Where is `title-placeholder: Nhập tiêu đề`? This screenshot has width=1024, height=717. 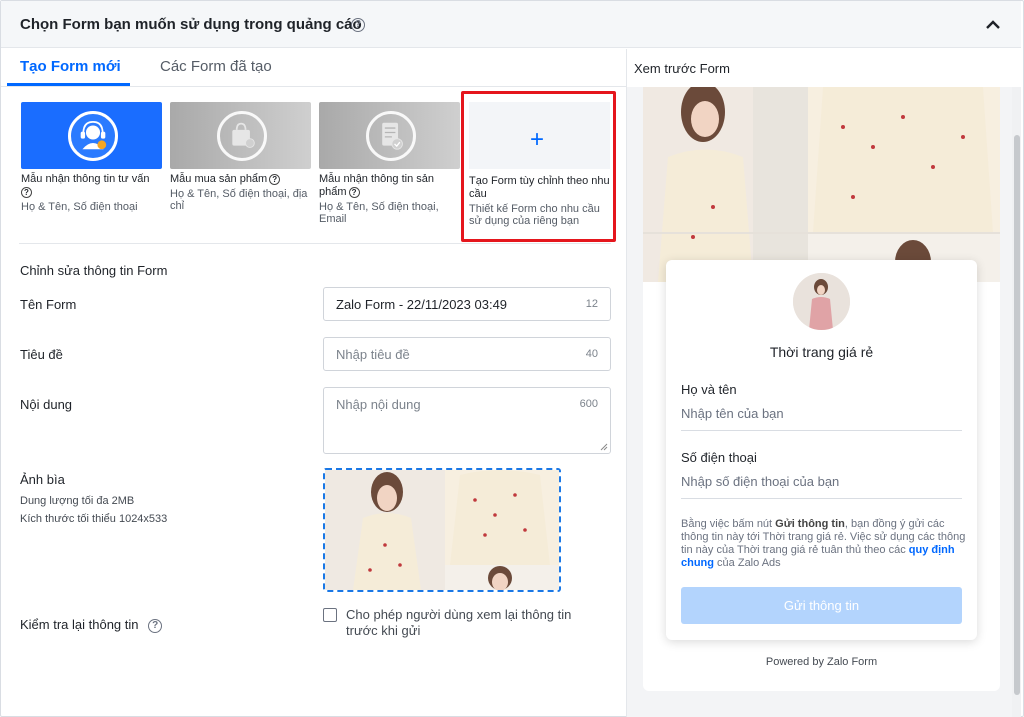 title-placeholder: Nhập tiêu đề is located at coordinates (373, 354).